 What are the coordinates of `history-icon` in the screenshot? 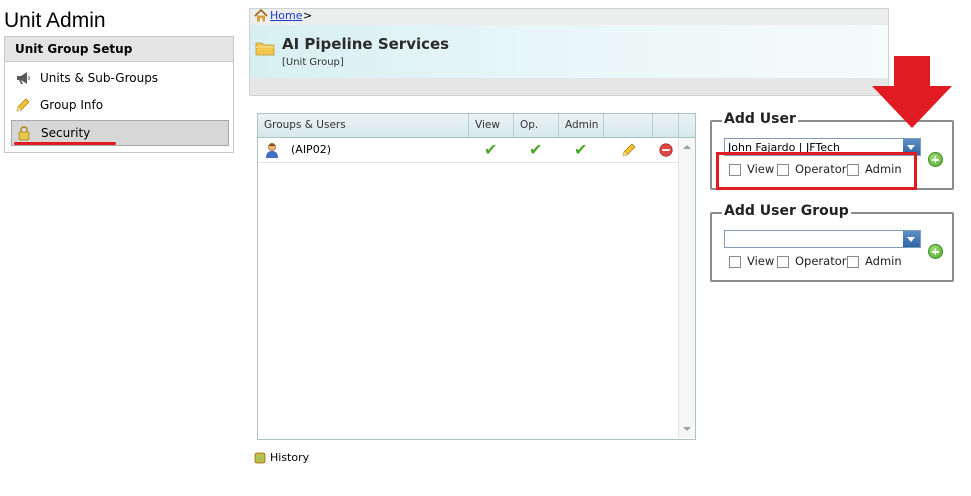 It's located at (260, 458).